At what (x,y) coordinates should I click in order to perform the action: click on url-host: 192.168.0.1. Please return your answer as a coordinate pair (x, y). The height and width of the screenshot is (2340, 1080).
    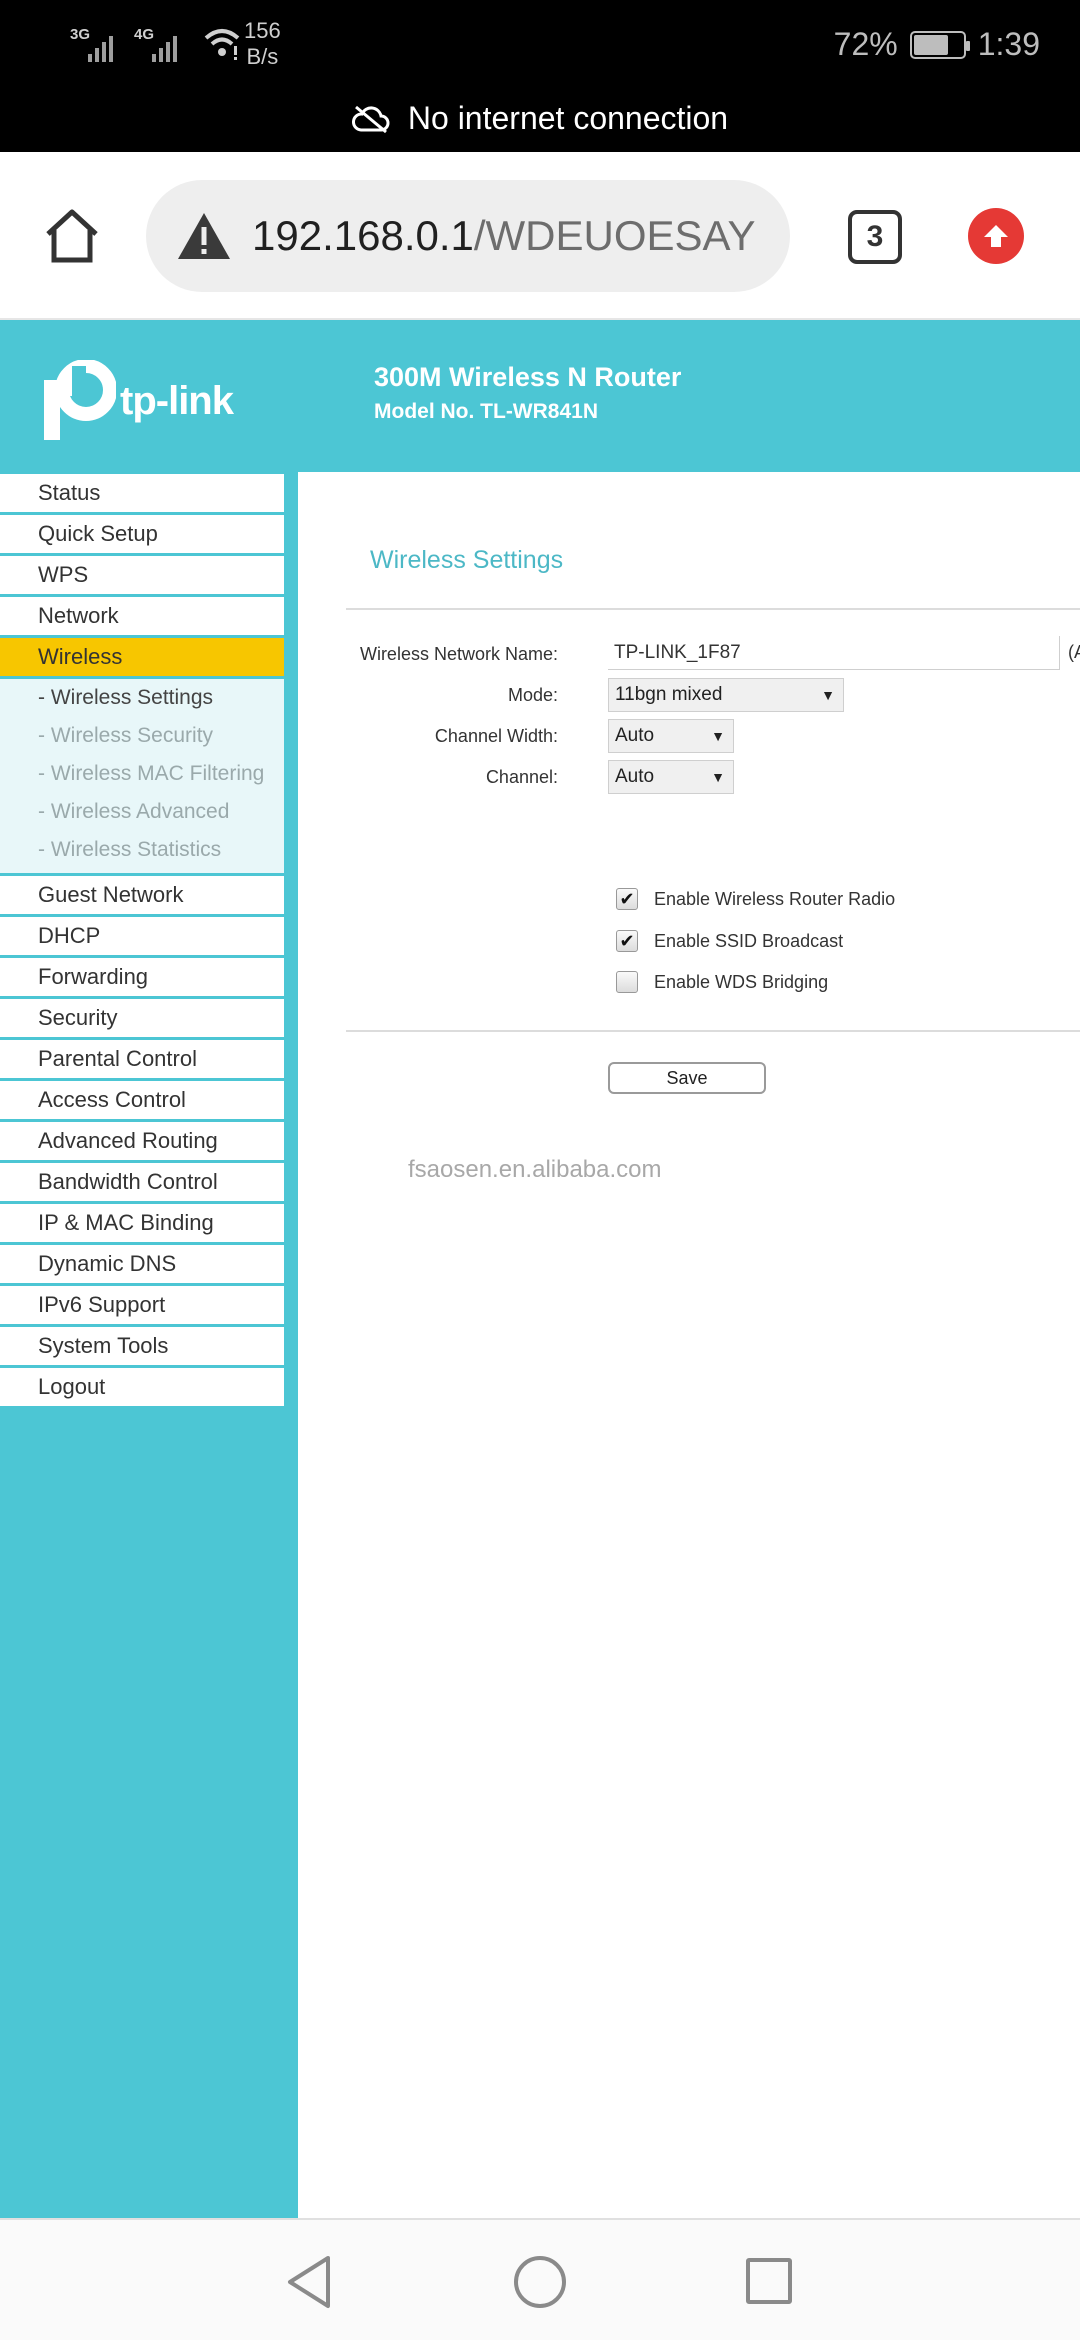
    Looking at the image, I should click on (363, 235).